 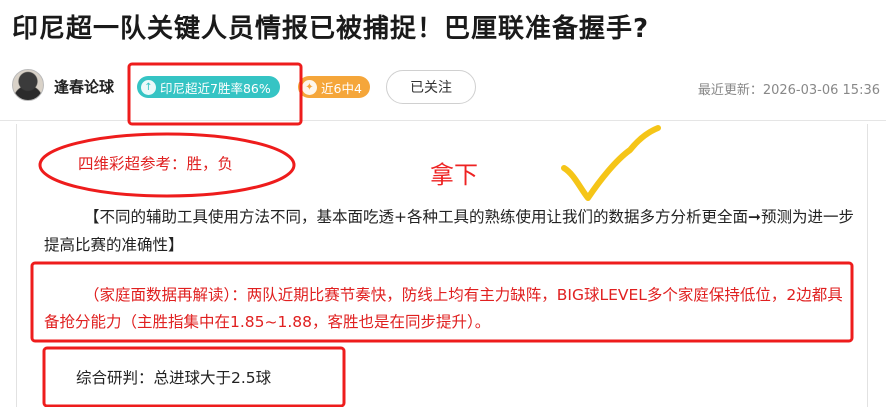 What do you see at coordinates (28, 85) in the screenshot?
I see `author-avatar` at bounding box center [28, 85].